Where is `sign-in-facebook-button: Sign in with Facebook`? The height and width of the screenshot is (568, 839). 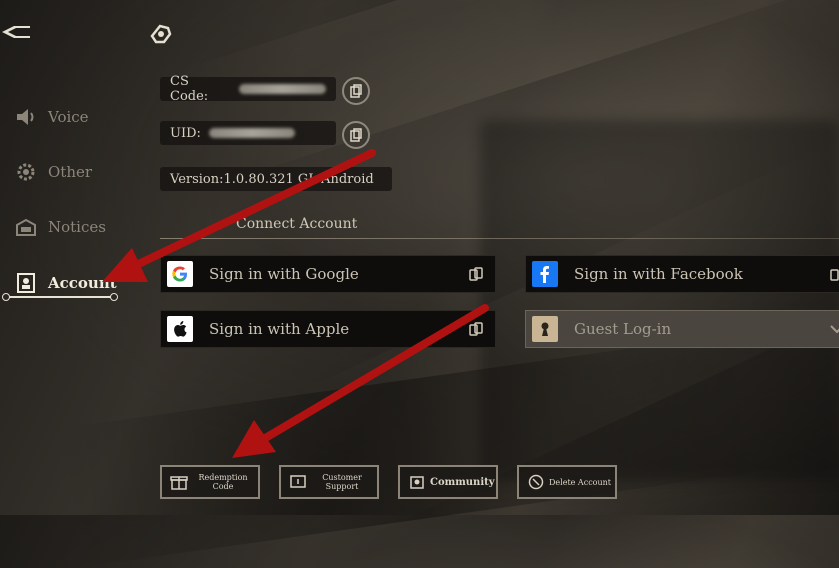
sign-in-facebook-button: Sign in with Facebook is located at coordinates (682, 274).